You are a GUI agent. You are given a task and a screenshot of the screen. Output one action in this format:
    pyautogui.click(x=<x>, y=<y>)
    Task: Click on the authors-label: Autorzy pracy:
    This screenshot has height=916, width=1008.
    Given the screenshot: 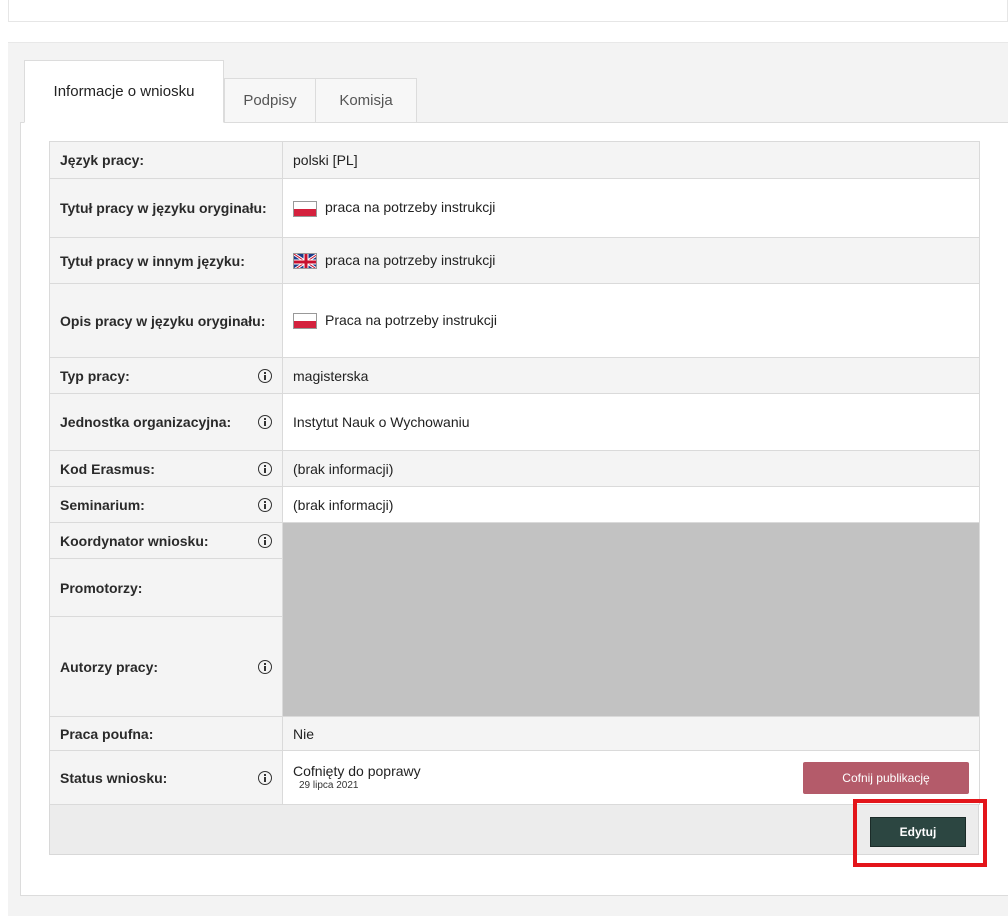 What is the action you would take?
    pyautogui.click(x=109, y=666)
    